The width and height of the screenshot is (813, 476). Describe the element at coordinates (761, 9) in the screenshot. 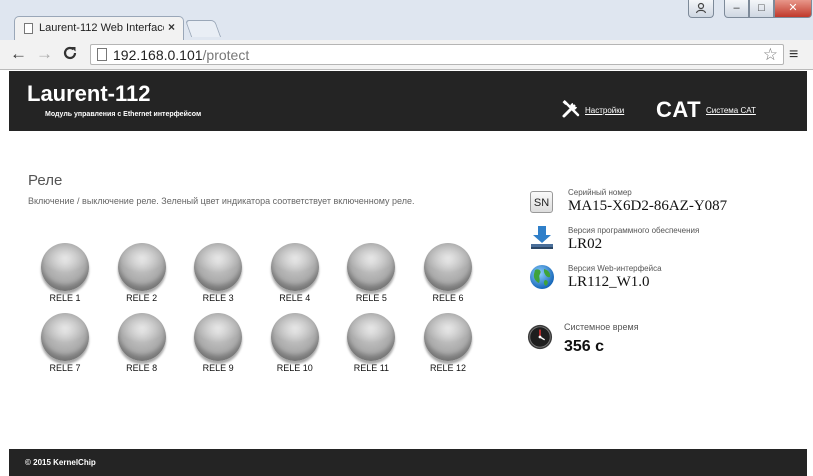

I see `maximize-button: □` at that location.